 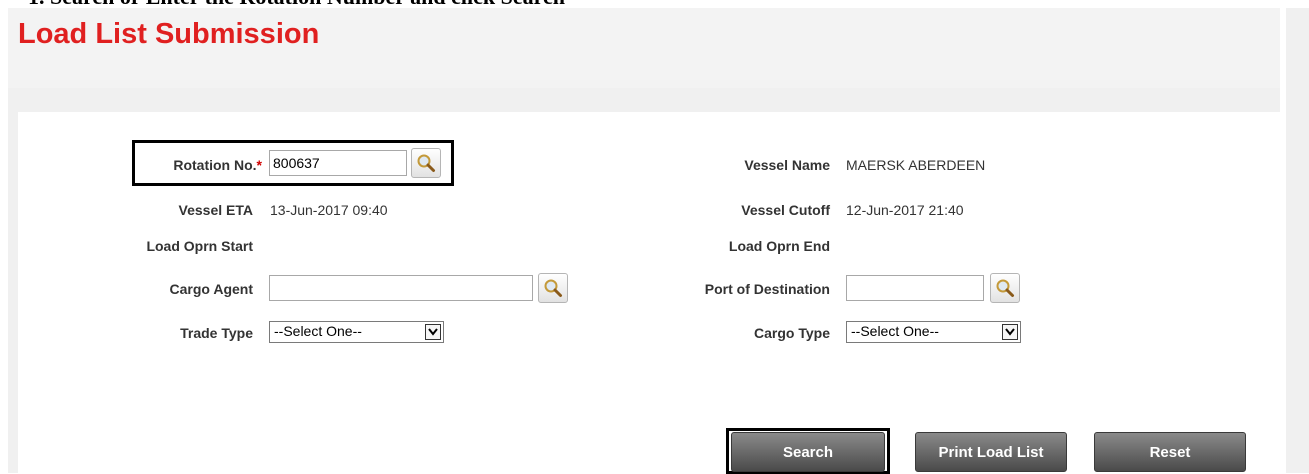 What do you see at coordinates (785, 210) in the screenshot?
I see `vessel-cutoff-label: Vessel Cutoff` at bounding box center [785, 210].